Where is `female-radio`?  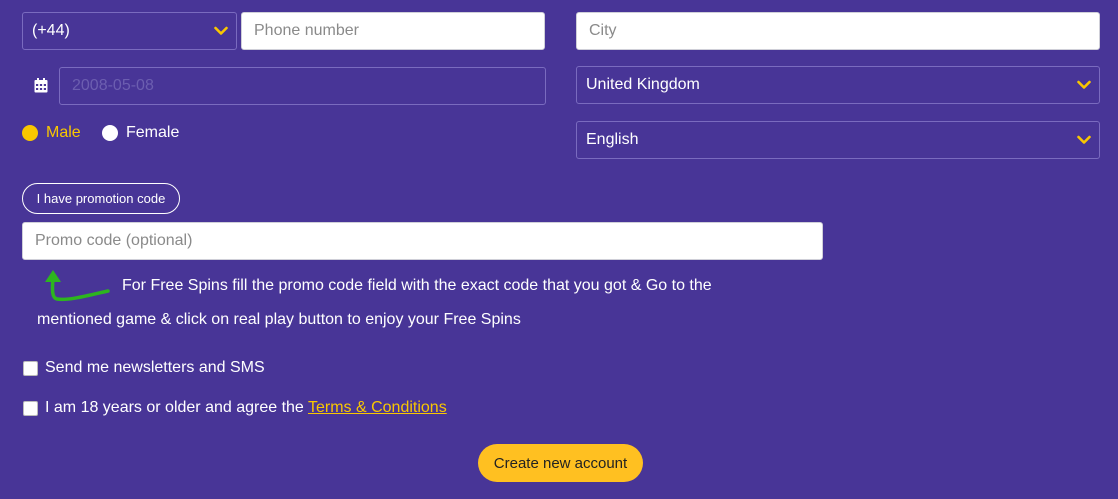
female-radio is located at coordinates (110, 133).